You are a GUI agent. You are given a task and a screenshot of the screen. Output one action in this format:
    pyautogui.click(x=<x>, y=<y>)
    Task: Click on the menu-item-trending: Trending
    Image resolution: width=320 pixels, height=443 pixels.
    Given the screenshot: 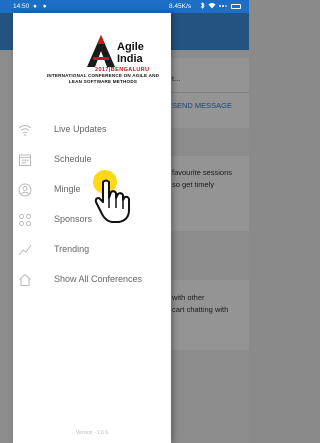 What is the action you would take?
    pyautogui.click(x=92, y=250)
    